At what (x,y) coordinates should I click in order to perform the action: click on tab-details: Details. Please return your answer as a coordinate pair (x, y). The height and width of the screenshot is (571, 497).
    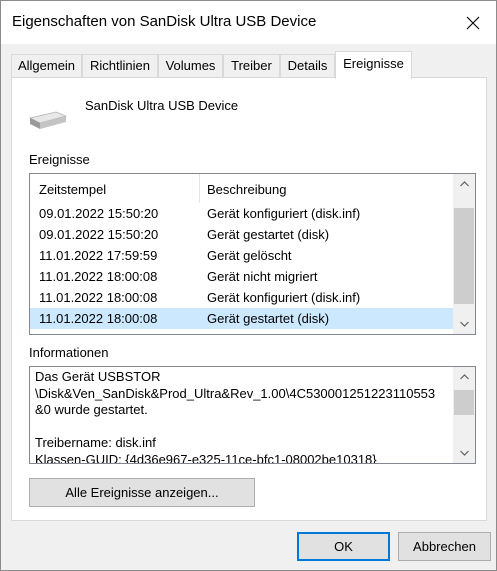
    Looking at the image, I should click on (307, 66).